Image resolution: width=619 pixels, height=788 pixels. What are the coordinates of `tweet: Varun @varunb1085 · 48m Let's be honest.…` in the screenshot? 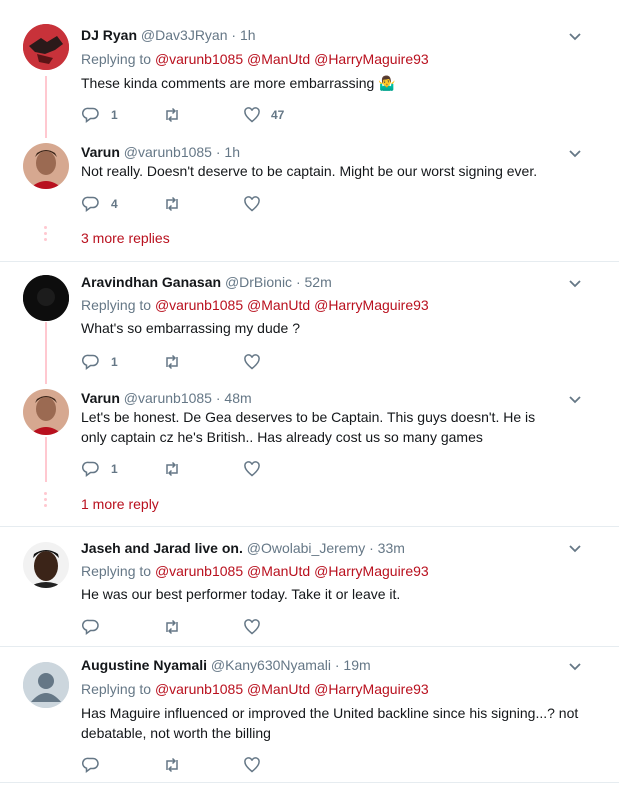 It's located at (309, 434).